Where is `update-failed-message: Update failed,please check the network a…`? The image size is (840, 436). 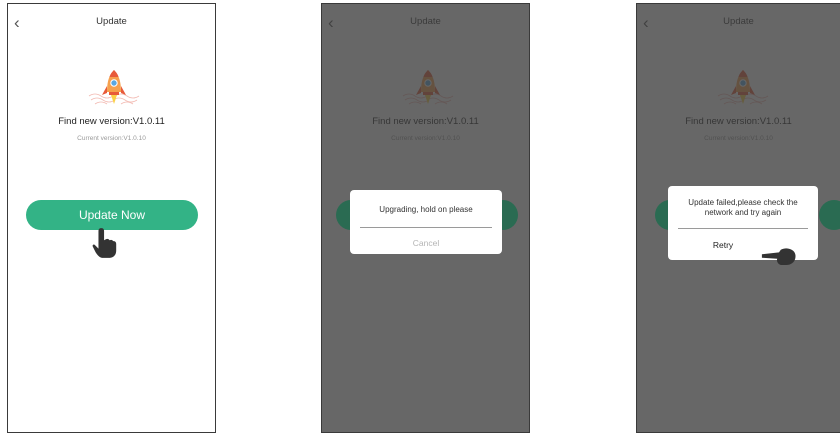
update-failed-message: Update failed,please check the network a… is located at coordinates (743, 207).